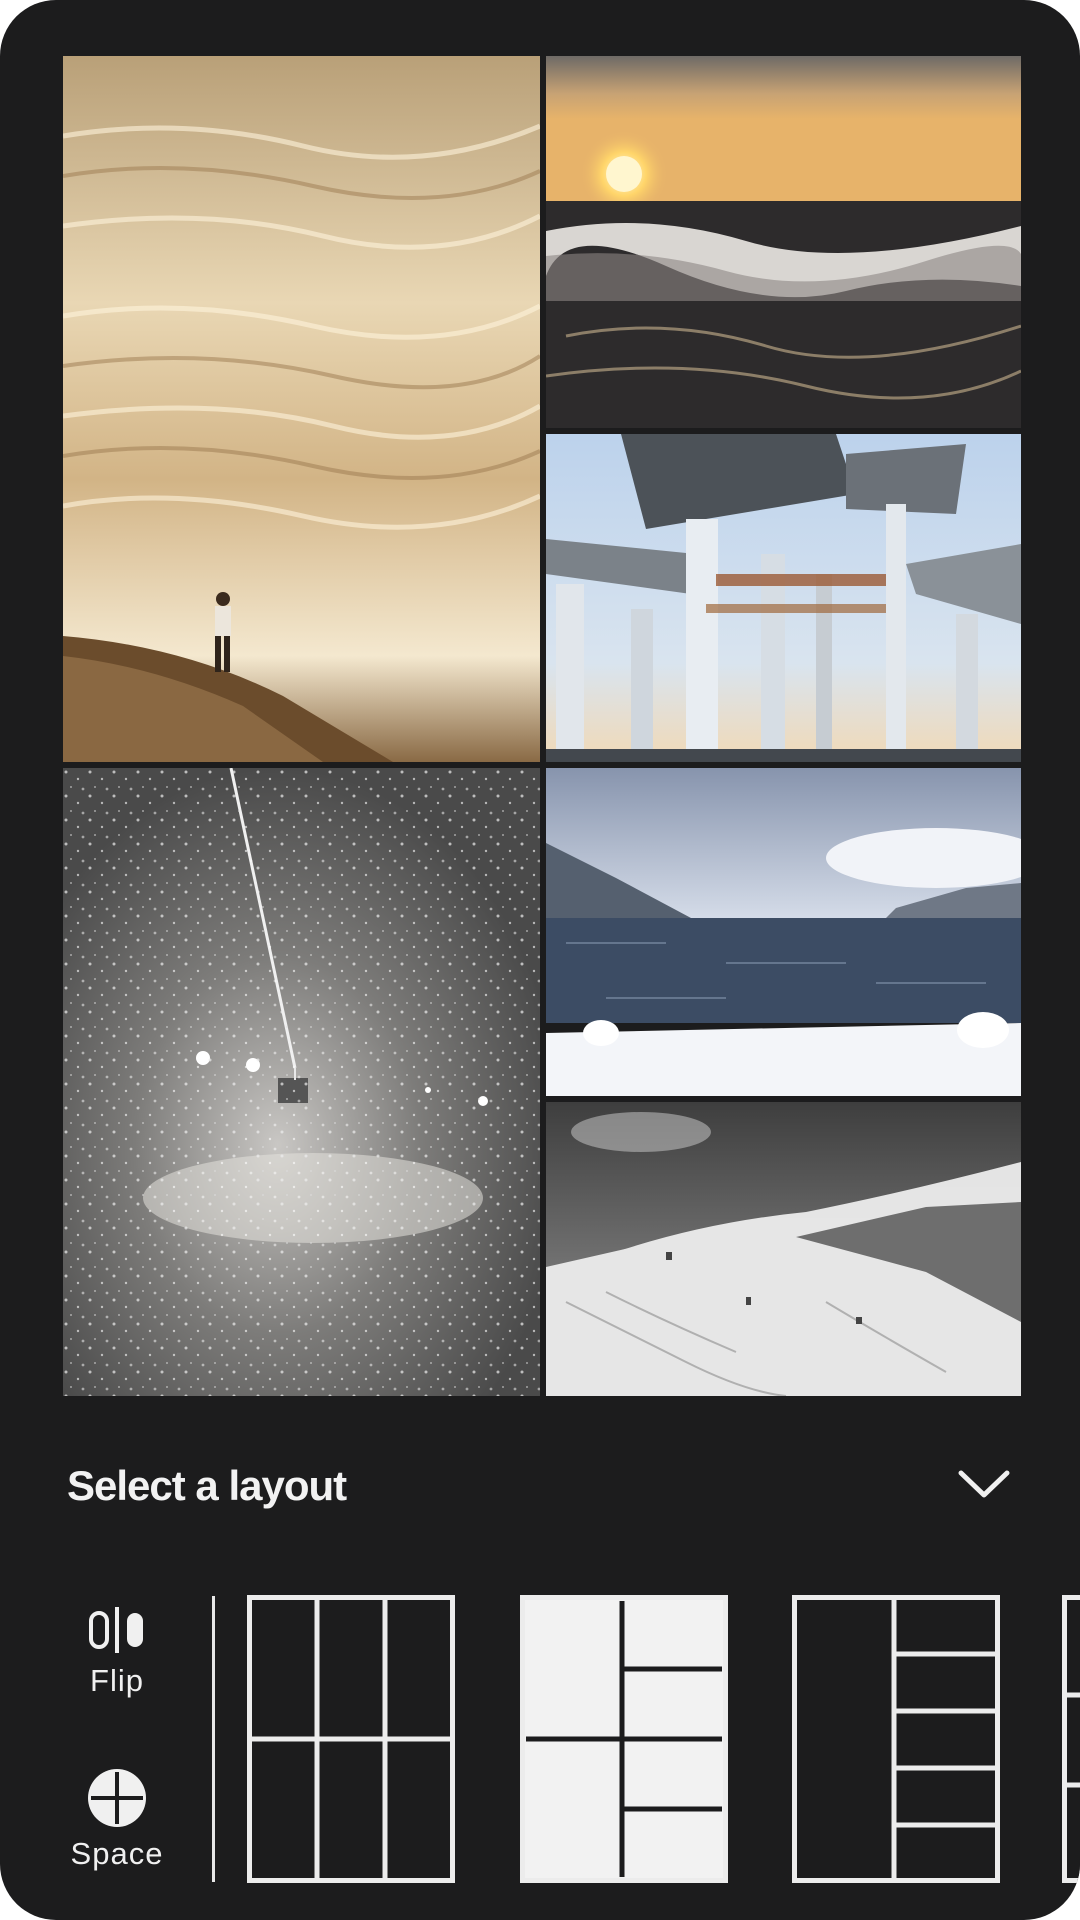  What do you see at coordinates (207, 1485) in the screenshot?
I see `sheet-title: Select a layout` at bounding box center [207, 1485].